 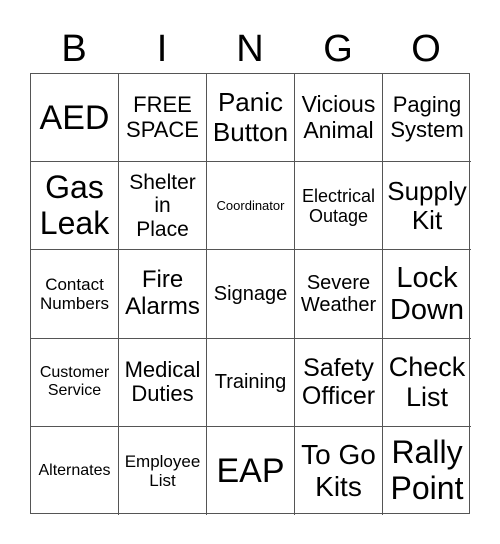 I want to click on bingo-cell: Shelter in Place, so click(x=163, y=206).